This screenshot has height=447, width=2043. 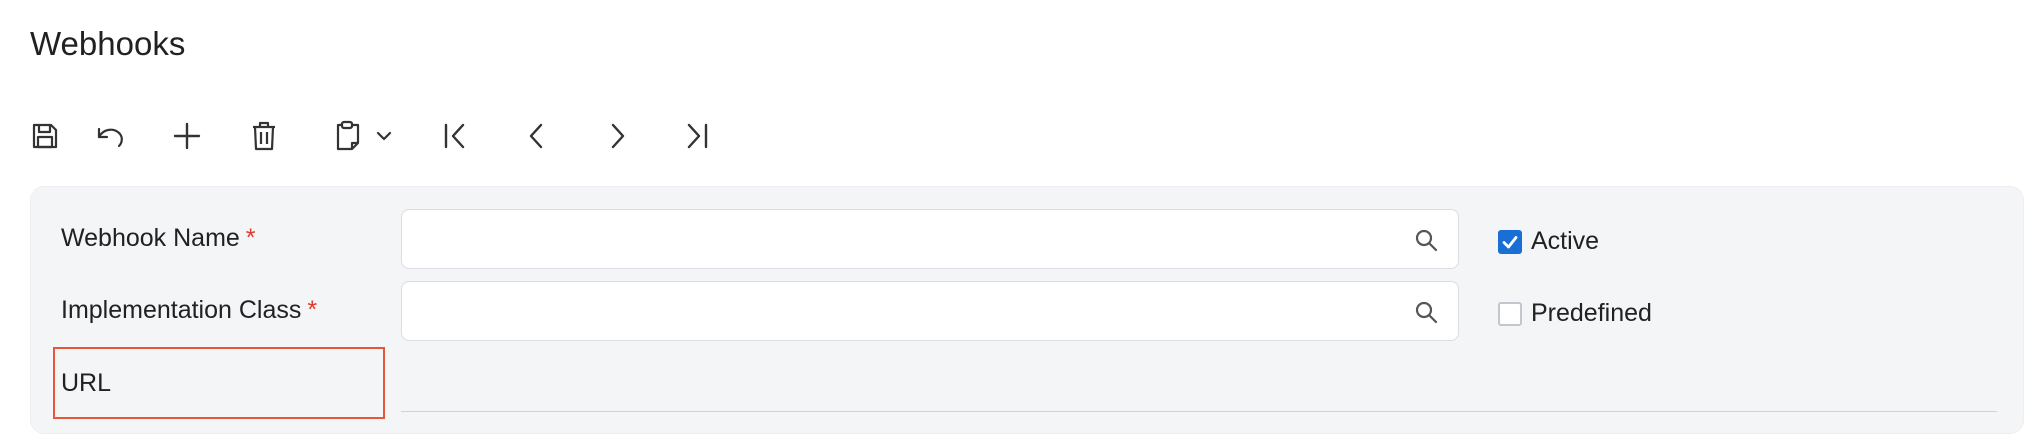 I want to click on checkmark-icon, so click(x=1510, y=241).